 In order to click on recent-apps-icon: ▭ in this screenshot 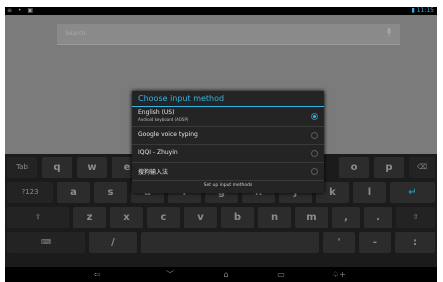, I will do `click(281, 274)`.